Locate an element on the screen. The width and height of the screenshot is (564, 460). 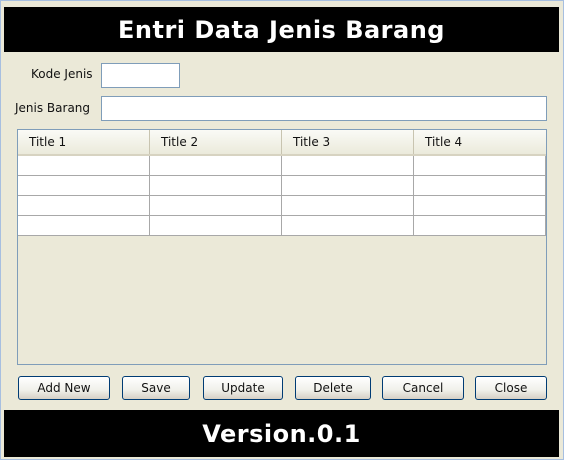
column-header: Title 1 is located at coordinates (84, 142).